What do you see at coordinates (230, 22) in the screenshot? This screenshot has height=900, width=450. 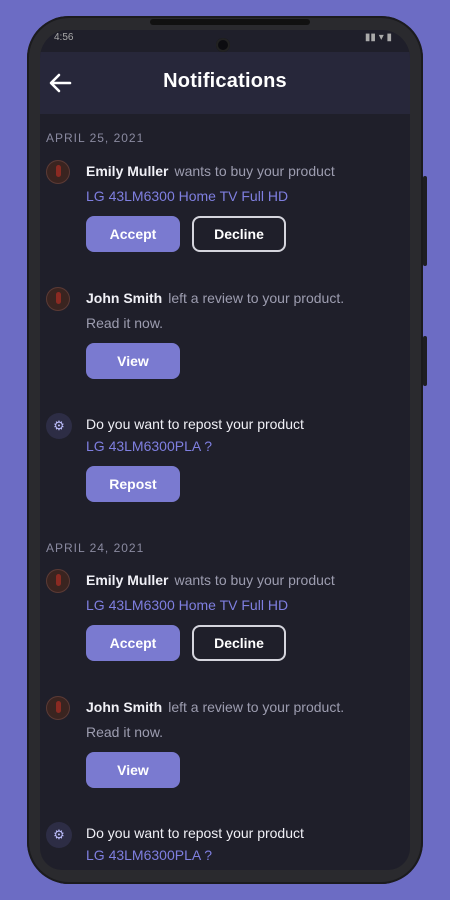 I see `speaker-grille` at bounding box center [230, 22].